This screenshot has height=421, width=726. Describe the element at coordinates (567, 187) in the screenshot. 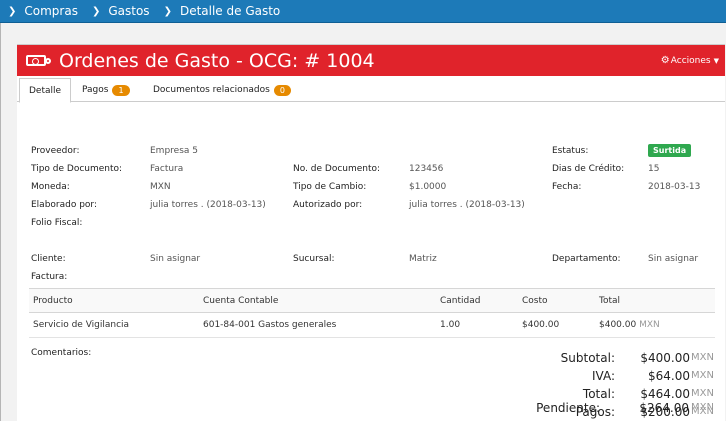

I see `label-fecha: Fecha:` at that location.